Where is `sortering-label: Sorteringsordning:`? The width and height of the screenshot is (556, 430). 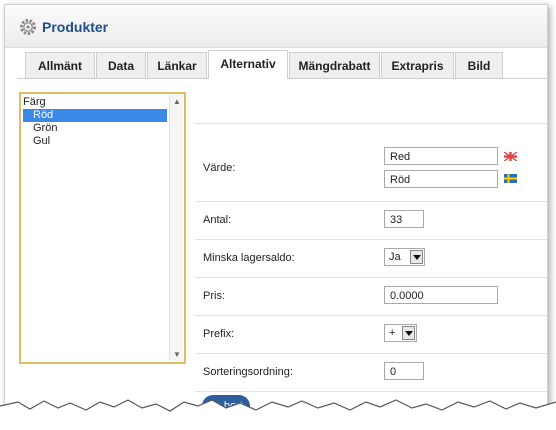 sortering-label: Sorteringsordning: is located at coordinates (248, 372).